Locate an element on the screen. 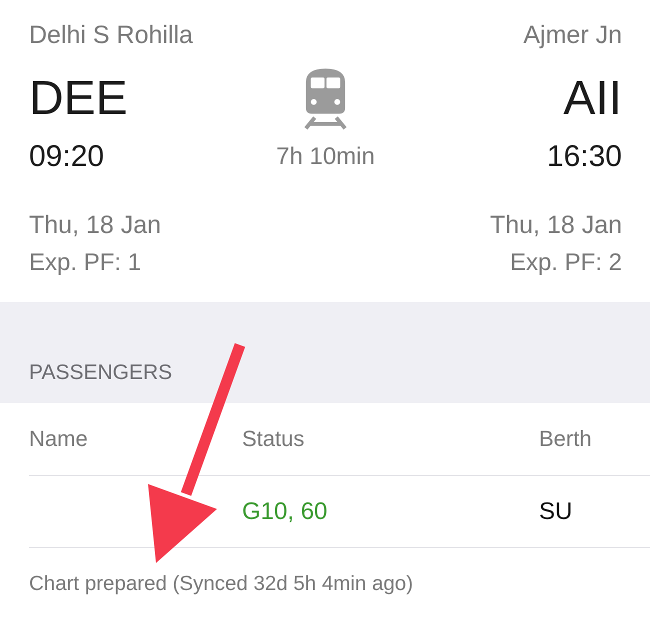 This screenshot has height=618, width=650. train-icon is located at coordinates (325, 99).